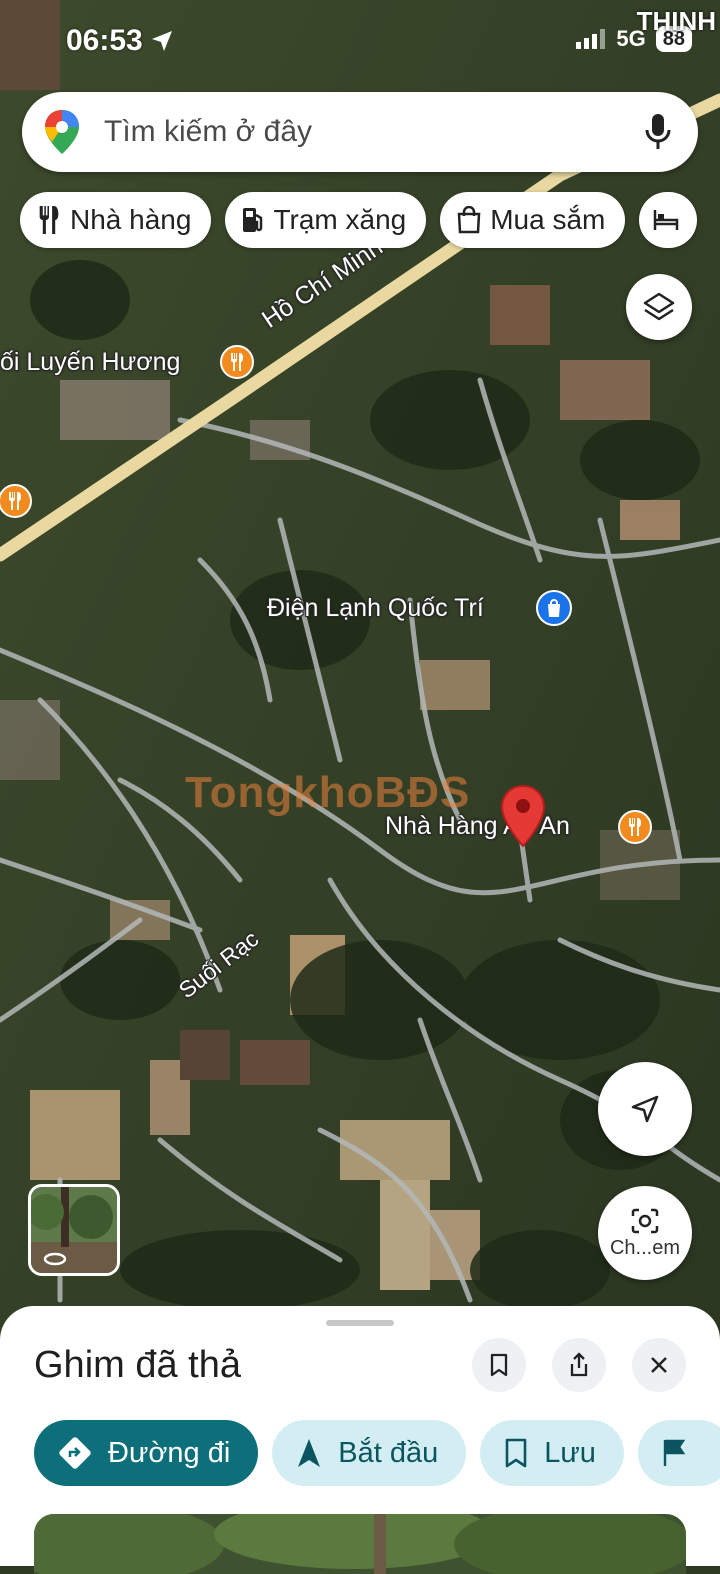 The image size is (720, 1574). I want to click on place-photo-preview, so click(360, 1544).